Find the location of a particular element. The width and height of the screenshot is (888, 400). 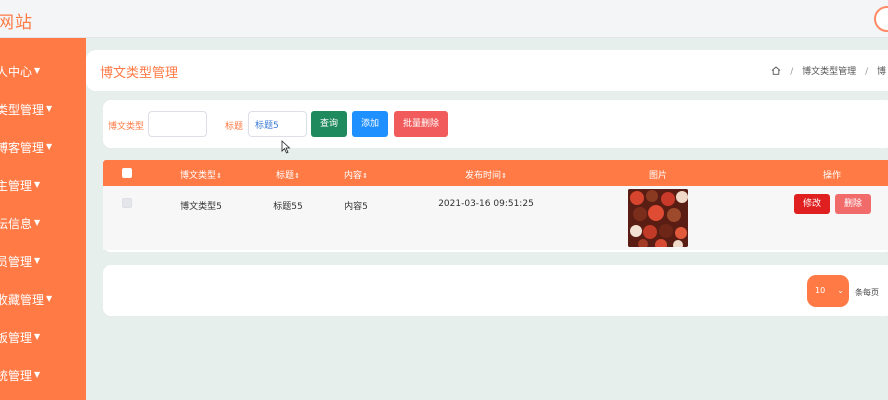

site-title: 网站 is located at coordinates (16, 23).